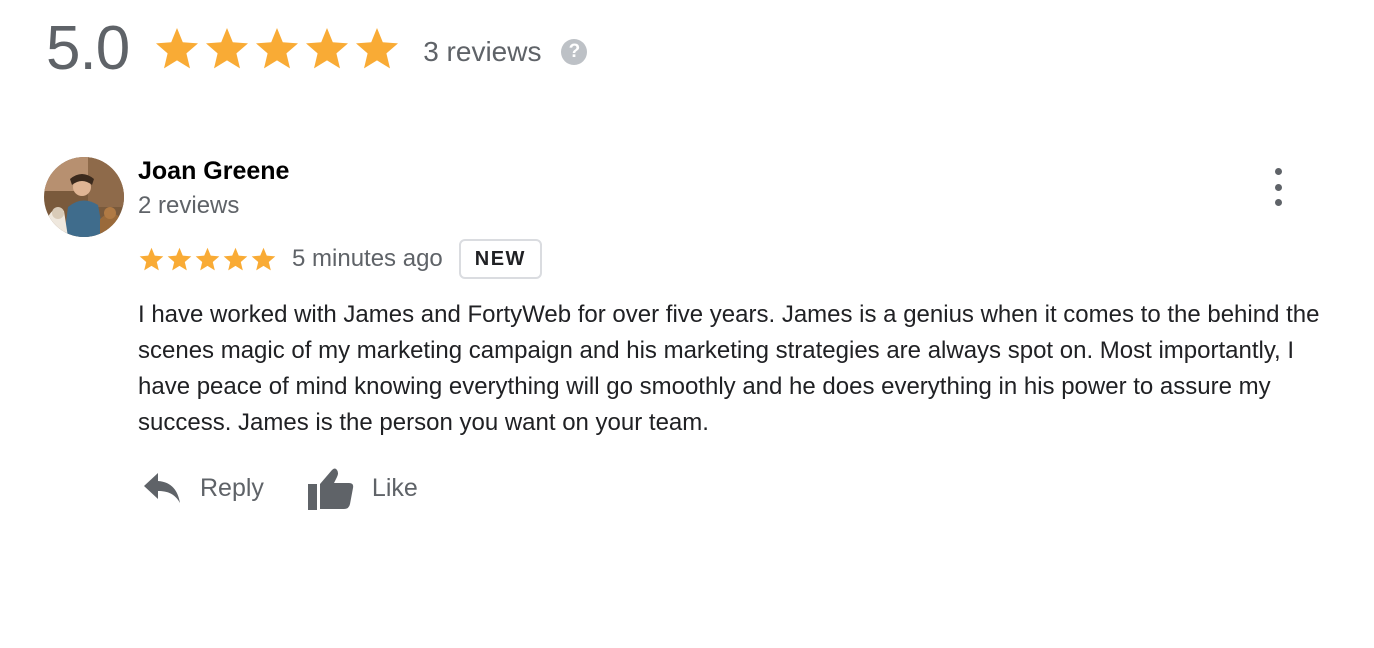 The height and width of the screenshot is (648, 1374). What do you see at coordinates (482, 51) in the screenshot?
I see `total-reviews-count: 3 reviews` at bounding box center [482, 51].